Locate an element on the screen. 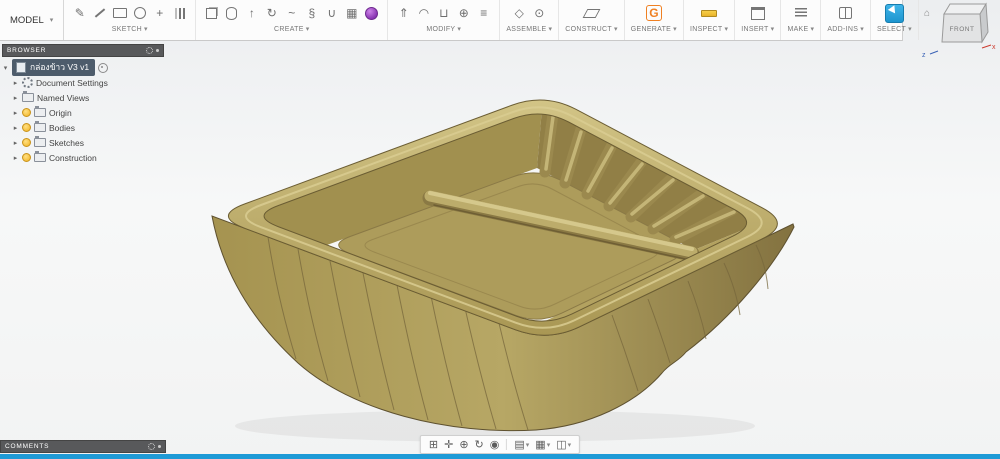  document-root-item: กล่องข้าว V3 v1 is located at coordinates (54, 67).